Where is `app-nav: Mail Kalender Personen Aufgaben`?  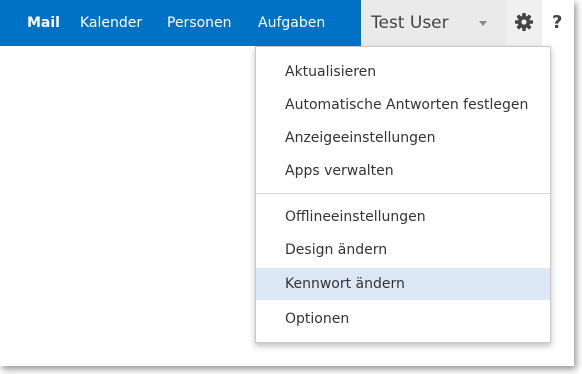 app-nav: Mail Kalender Personen Aufgaben is located at coordinates (180, 23).